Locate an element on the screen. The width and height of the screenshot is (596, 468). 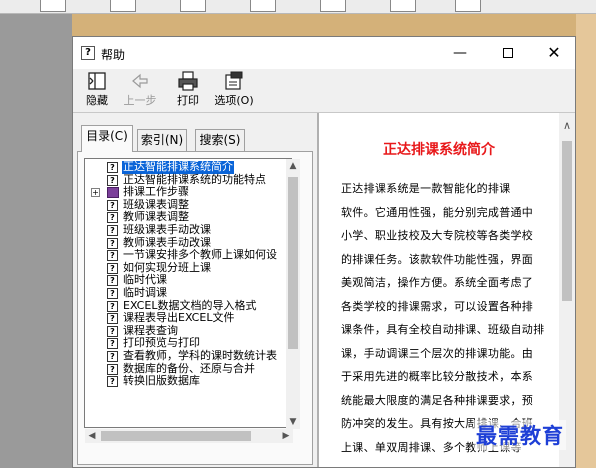
tree-item: ? 课程表导出EXCEL文件 is located at coordinates (188, 318).